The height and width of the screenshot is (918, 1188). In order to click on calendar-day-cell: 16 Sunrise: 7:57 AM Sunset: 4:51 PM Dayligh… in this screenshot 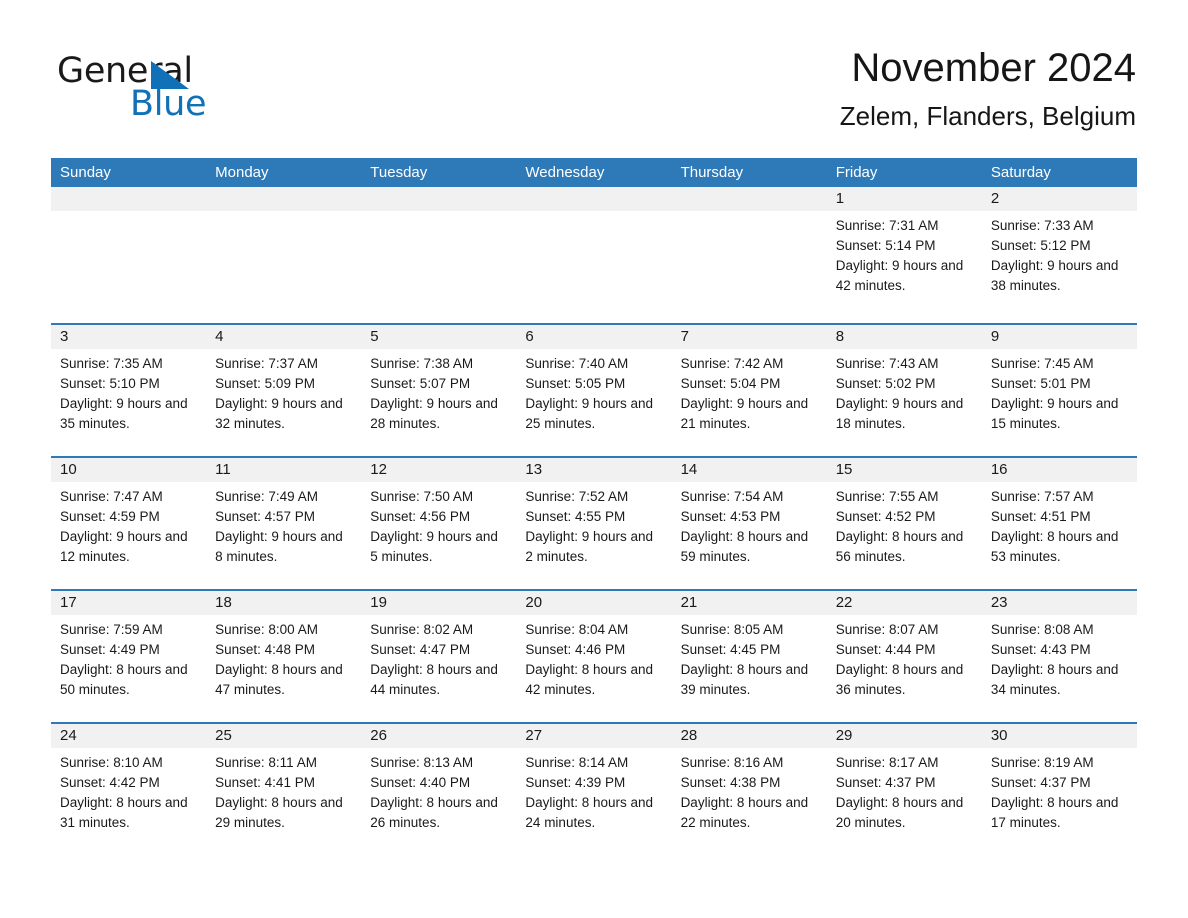, I will do `click(1059, 523)`.